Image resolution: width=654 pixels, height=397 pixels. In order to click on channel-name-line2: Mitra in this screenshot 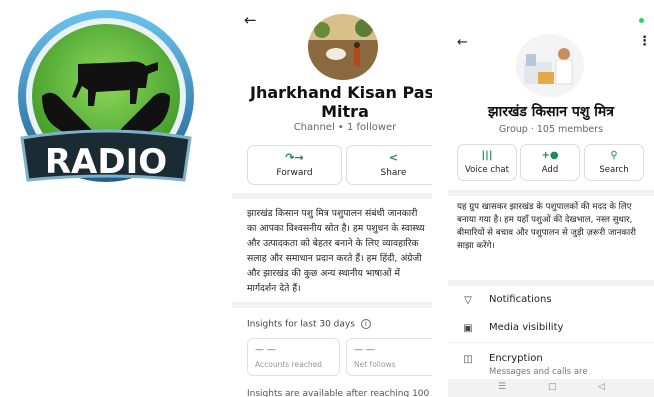, I will do `click(345, 111)`.